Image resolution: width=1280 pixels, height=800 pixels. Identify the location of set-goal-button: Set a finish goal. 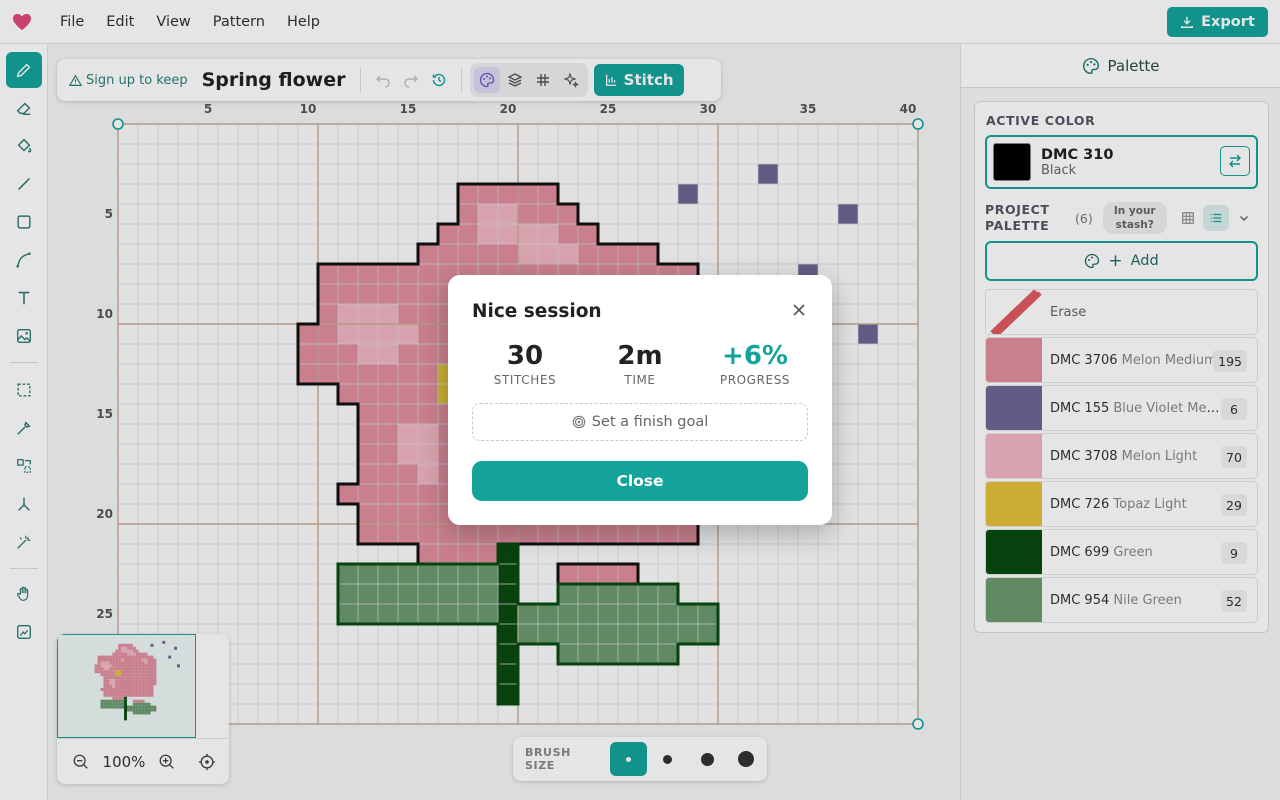
(640, 422).